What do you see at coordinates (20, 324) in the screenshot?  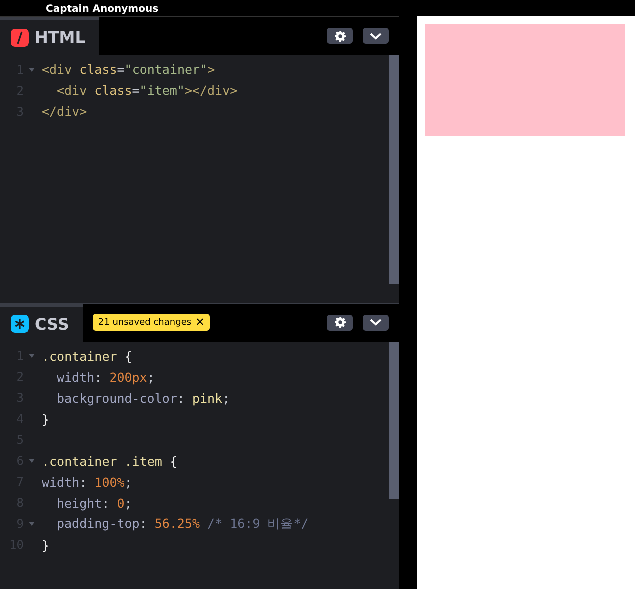 I see `asterisk-logo-icon` at bounding box center [20, 324].